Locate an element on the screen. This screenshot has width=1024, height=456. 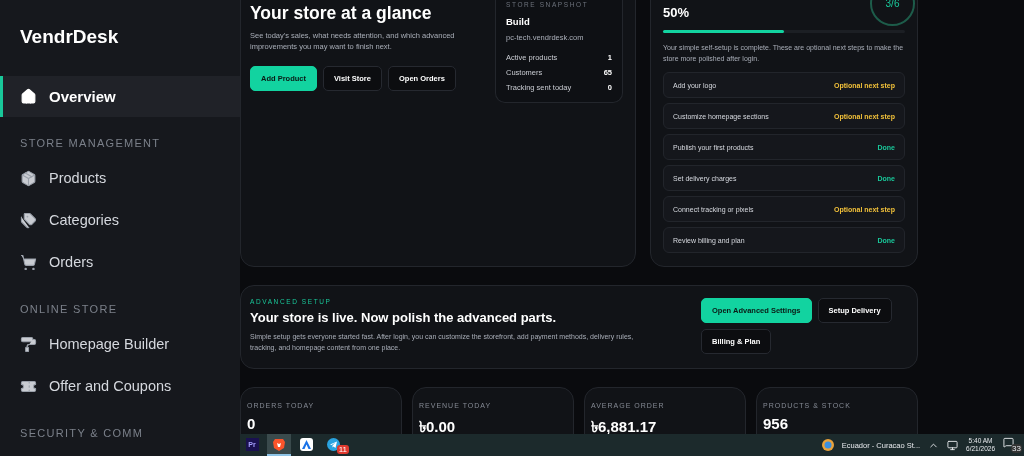
notification-button: 33 is located at coordinates (1012, 445).